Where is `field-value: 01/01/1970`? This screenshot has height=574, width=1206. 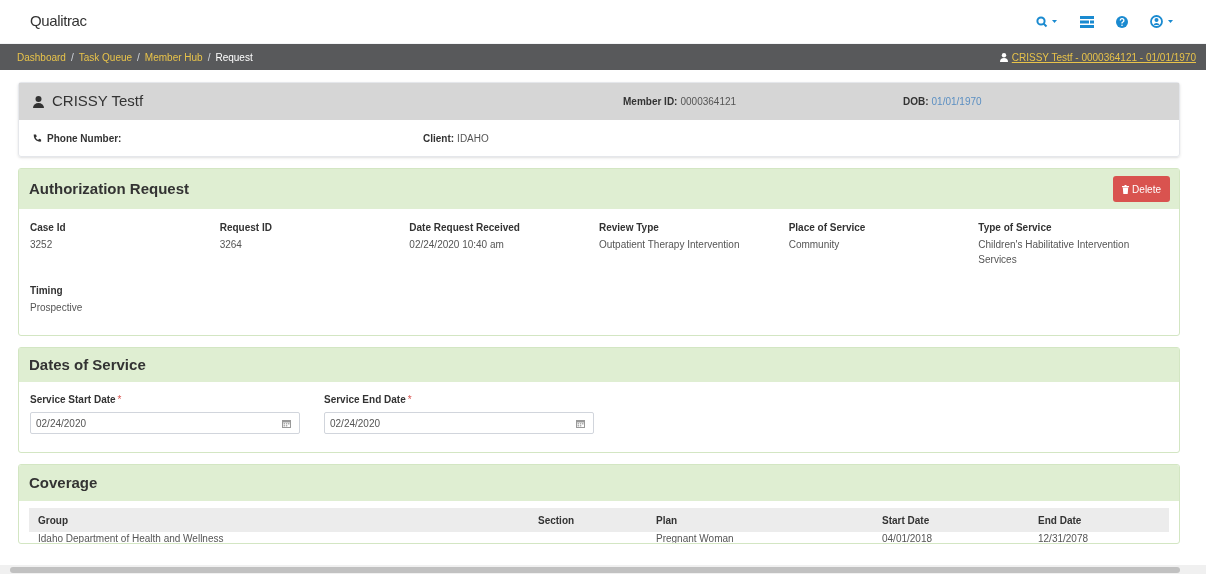
field-value: 01/01/1970 is located at coordinates (956, 102).